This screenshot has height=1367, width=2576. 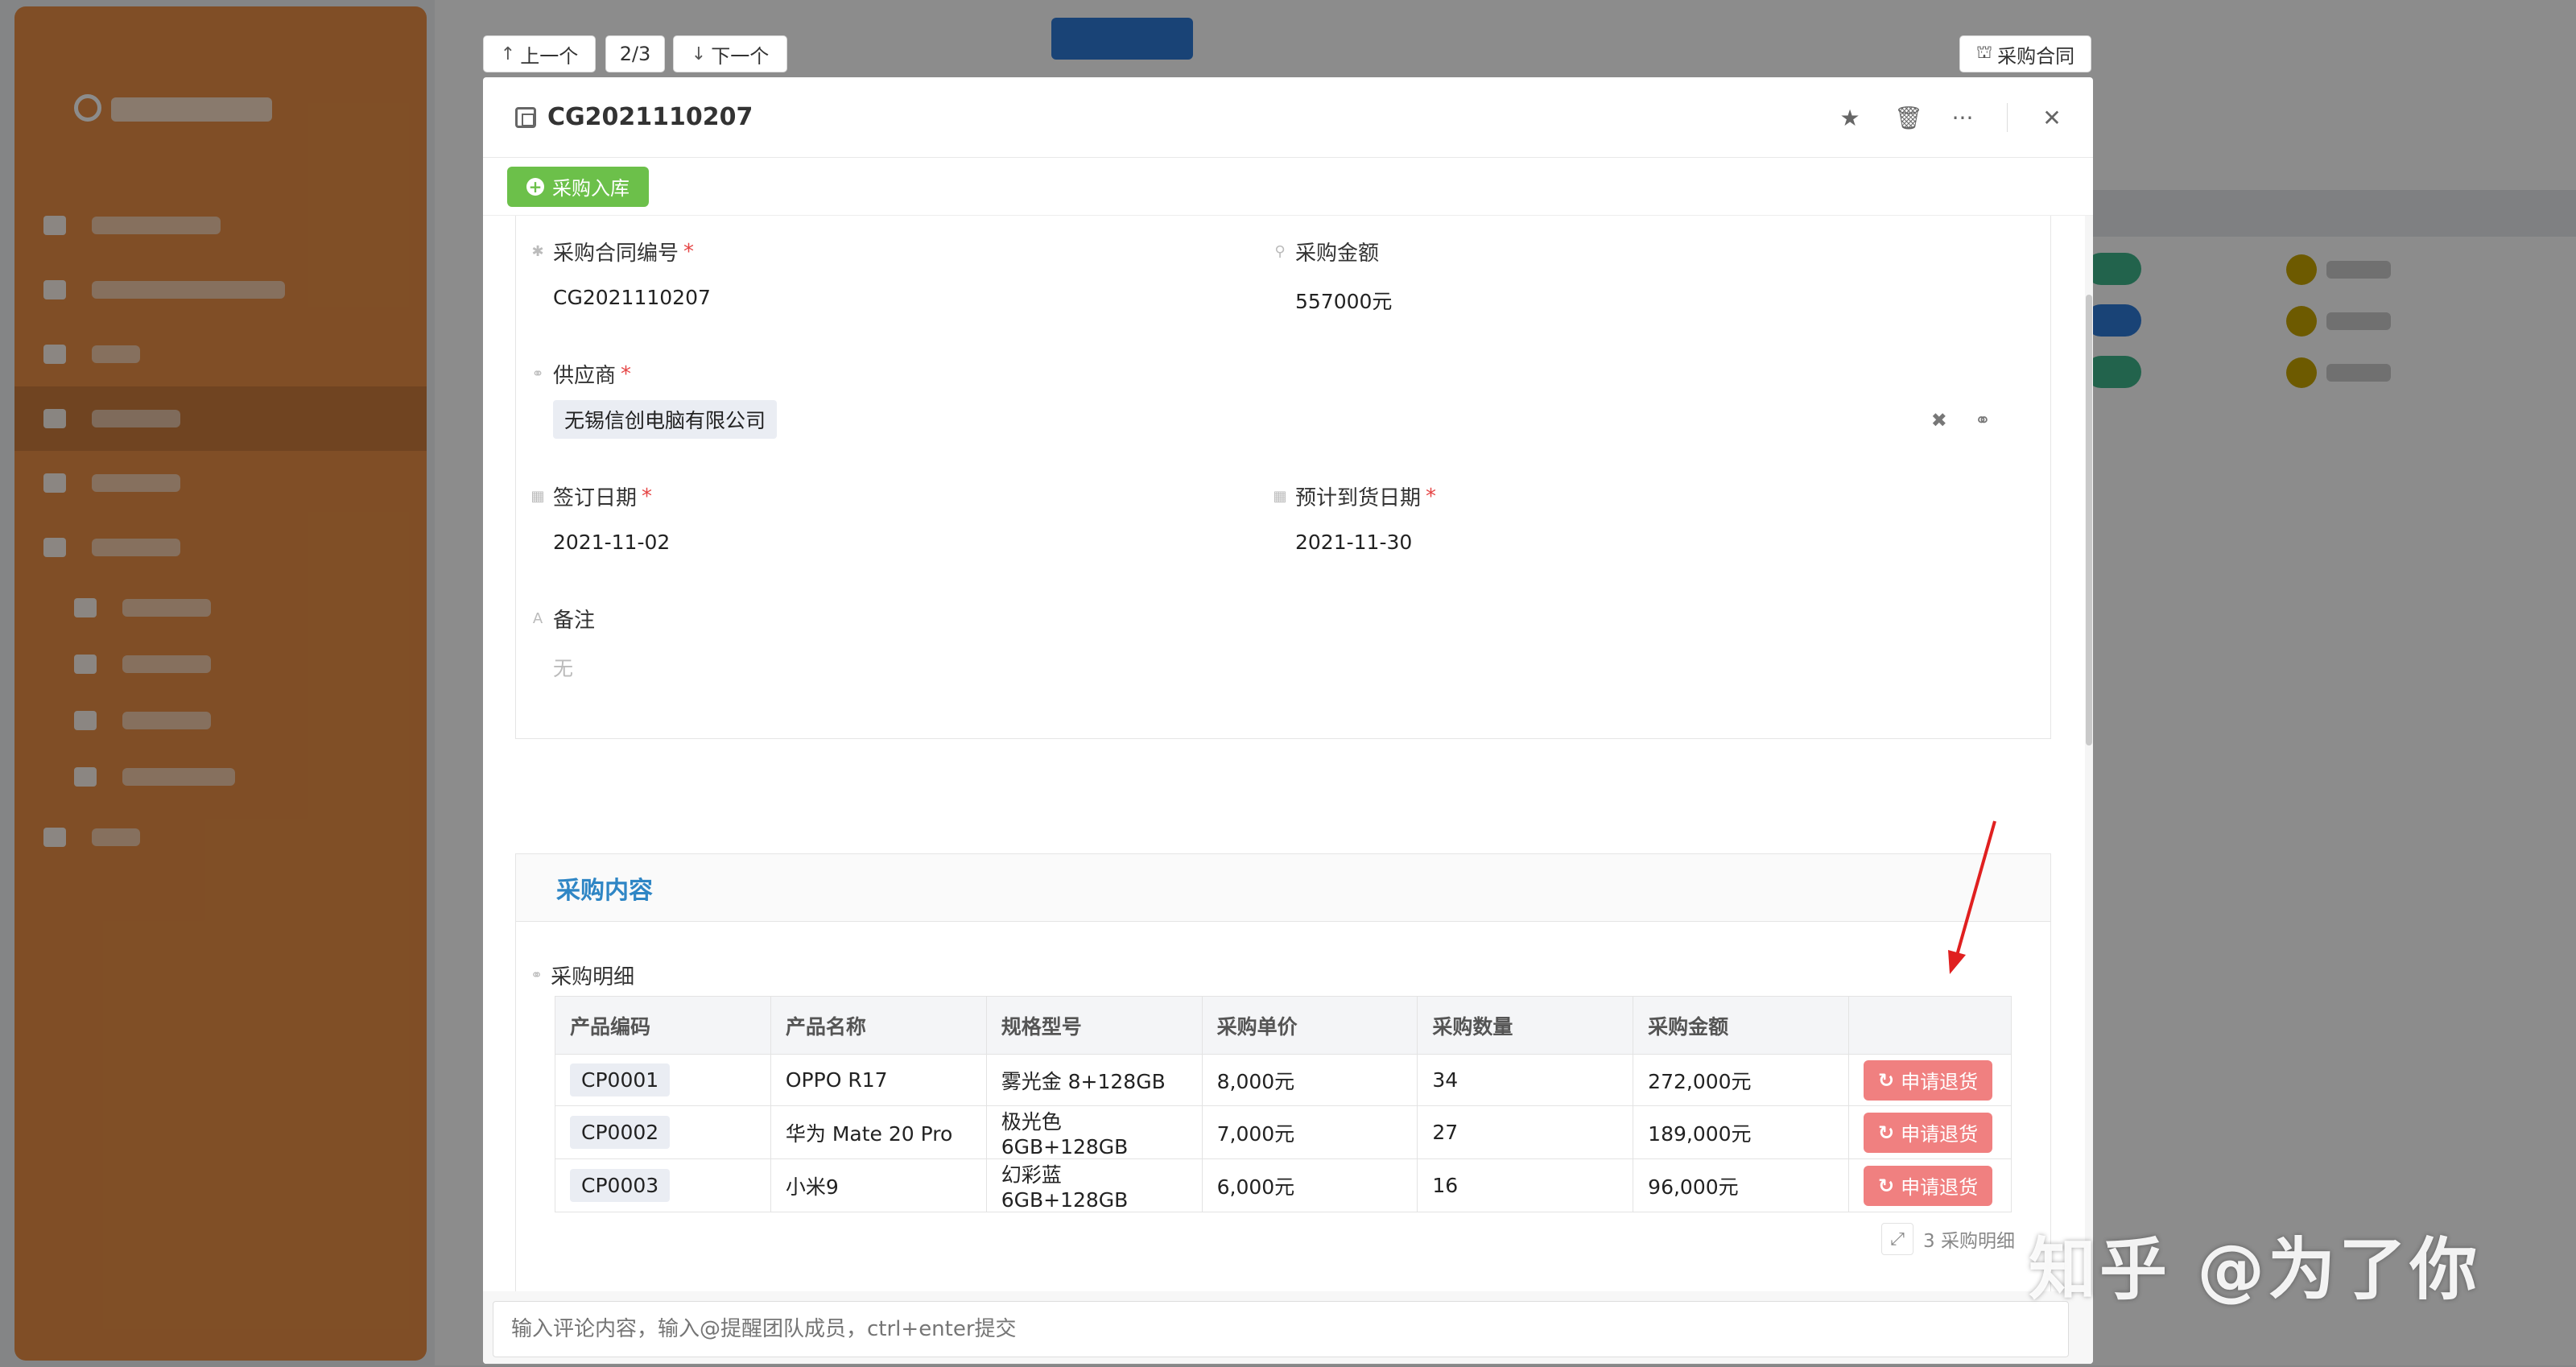 What do you see at coordinates (593, 977) in the screenshot?
I see `detail-label-text: 采购明细` at bounding box center [593, 977].